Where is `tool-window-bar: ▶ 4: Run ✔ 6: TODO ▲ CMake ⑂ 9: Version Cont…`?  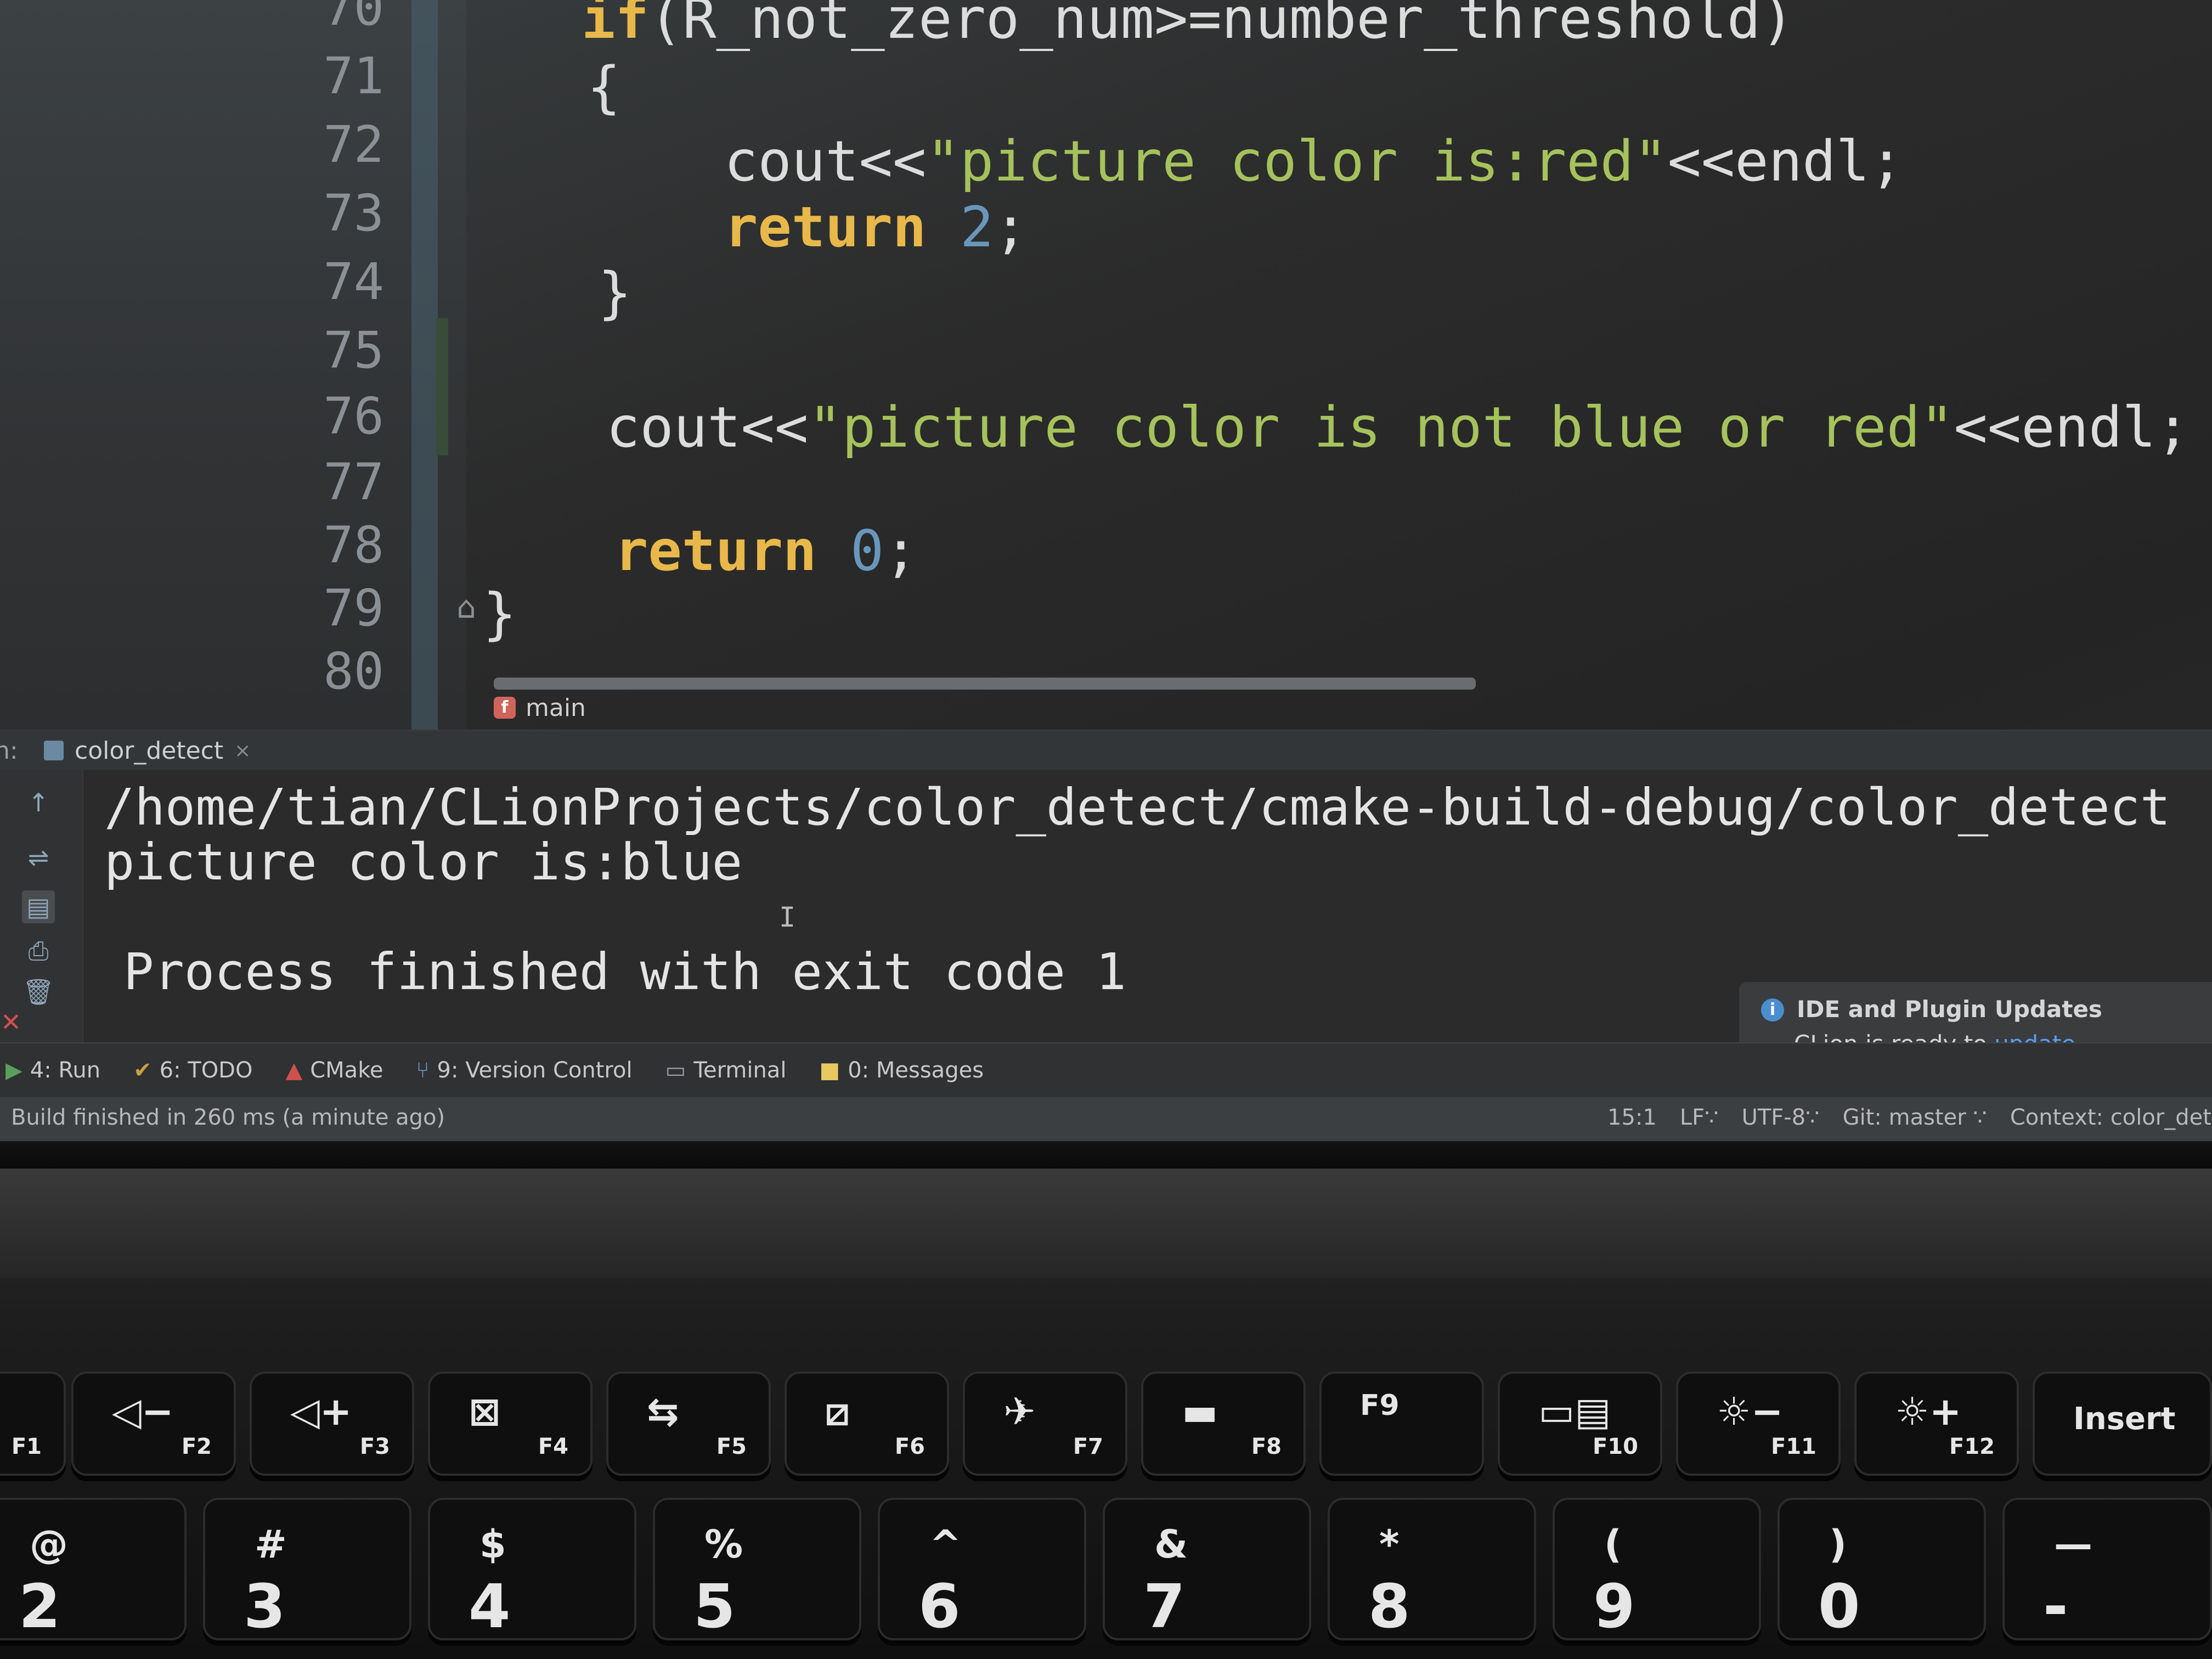 tool-window-bar: ▶ 4: Run ✔ 6: TODO ▲ CMake ⑂ 9: Version Cont… is located at coordinates (1106, 1069).